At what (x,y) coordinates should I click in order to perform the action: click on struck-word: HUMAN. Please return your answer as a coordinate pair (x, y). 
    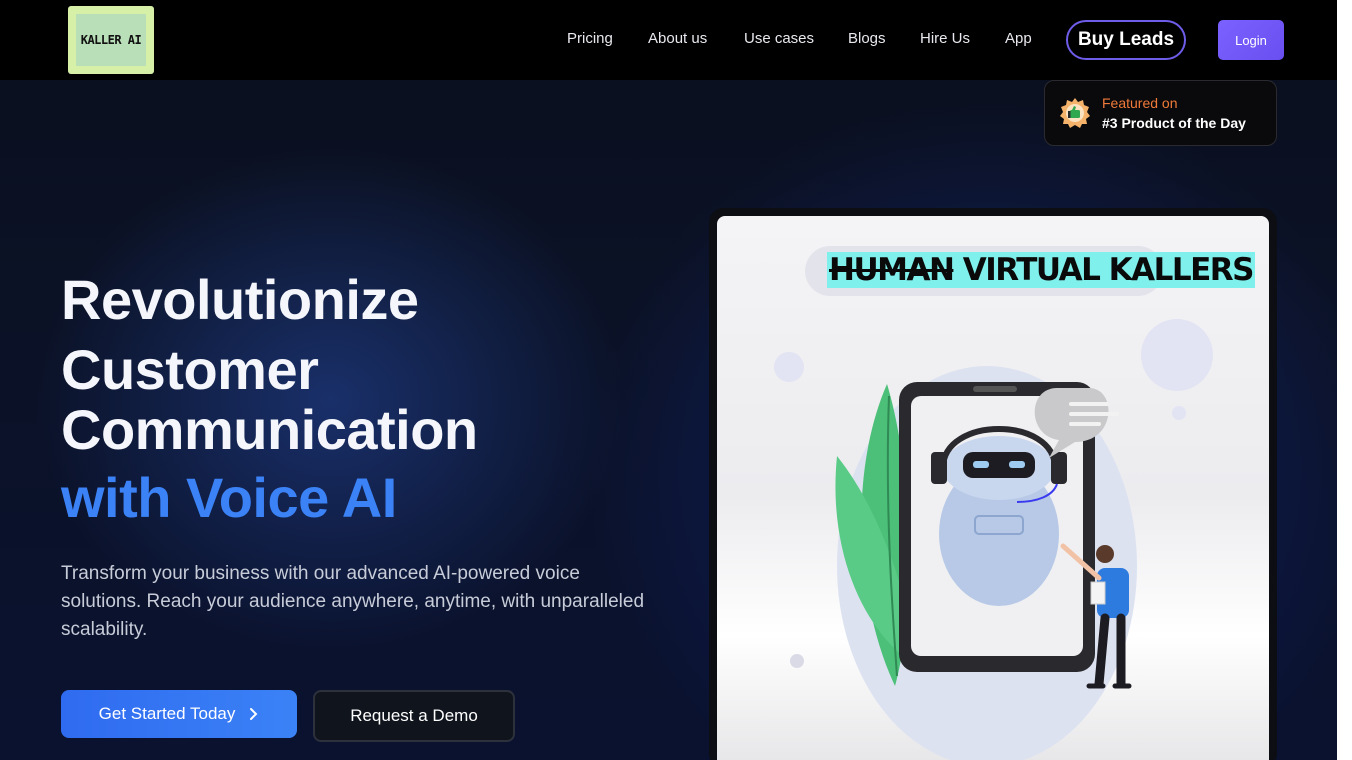
    Looking at the image, I should click on (892, 270).